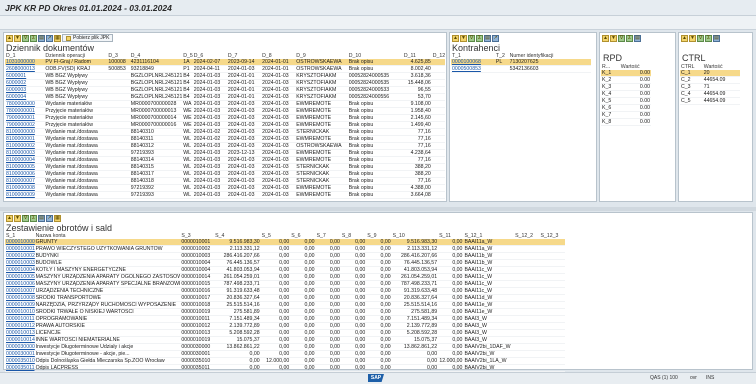 This screenshot has width=756, height=384. Describe the element at coordinates (664, 378) in the screenshot. I see `system-info: QAS (1) 100` at that location.